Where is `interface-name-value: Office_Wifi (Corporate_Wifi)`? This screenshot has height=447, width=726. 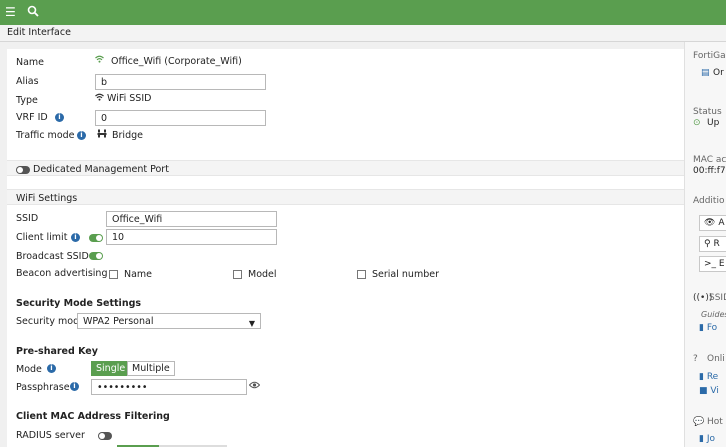 interface-name-value: Office_Wifi (Corporate_Wifi) is located at coordinates (176, 61).